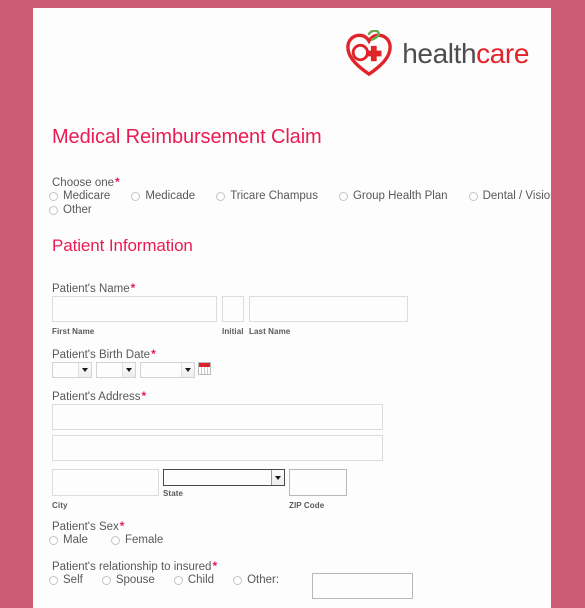 This screenshot has width=585, height=608. What do you see at coordinates (217, 417) in the screenshot?
I see `address-line1-input` at bounding box center [217, 417].